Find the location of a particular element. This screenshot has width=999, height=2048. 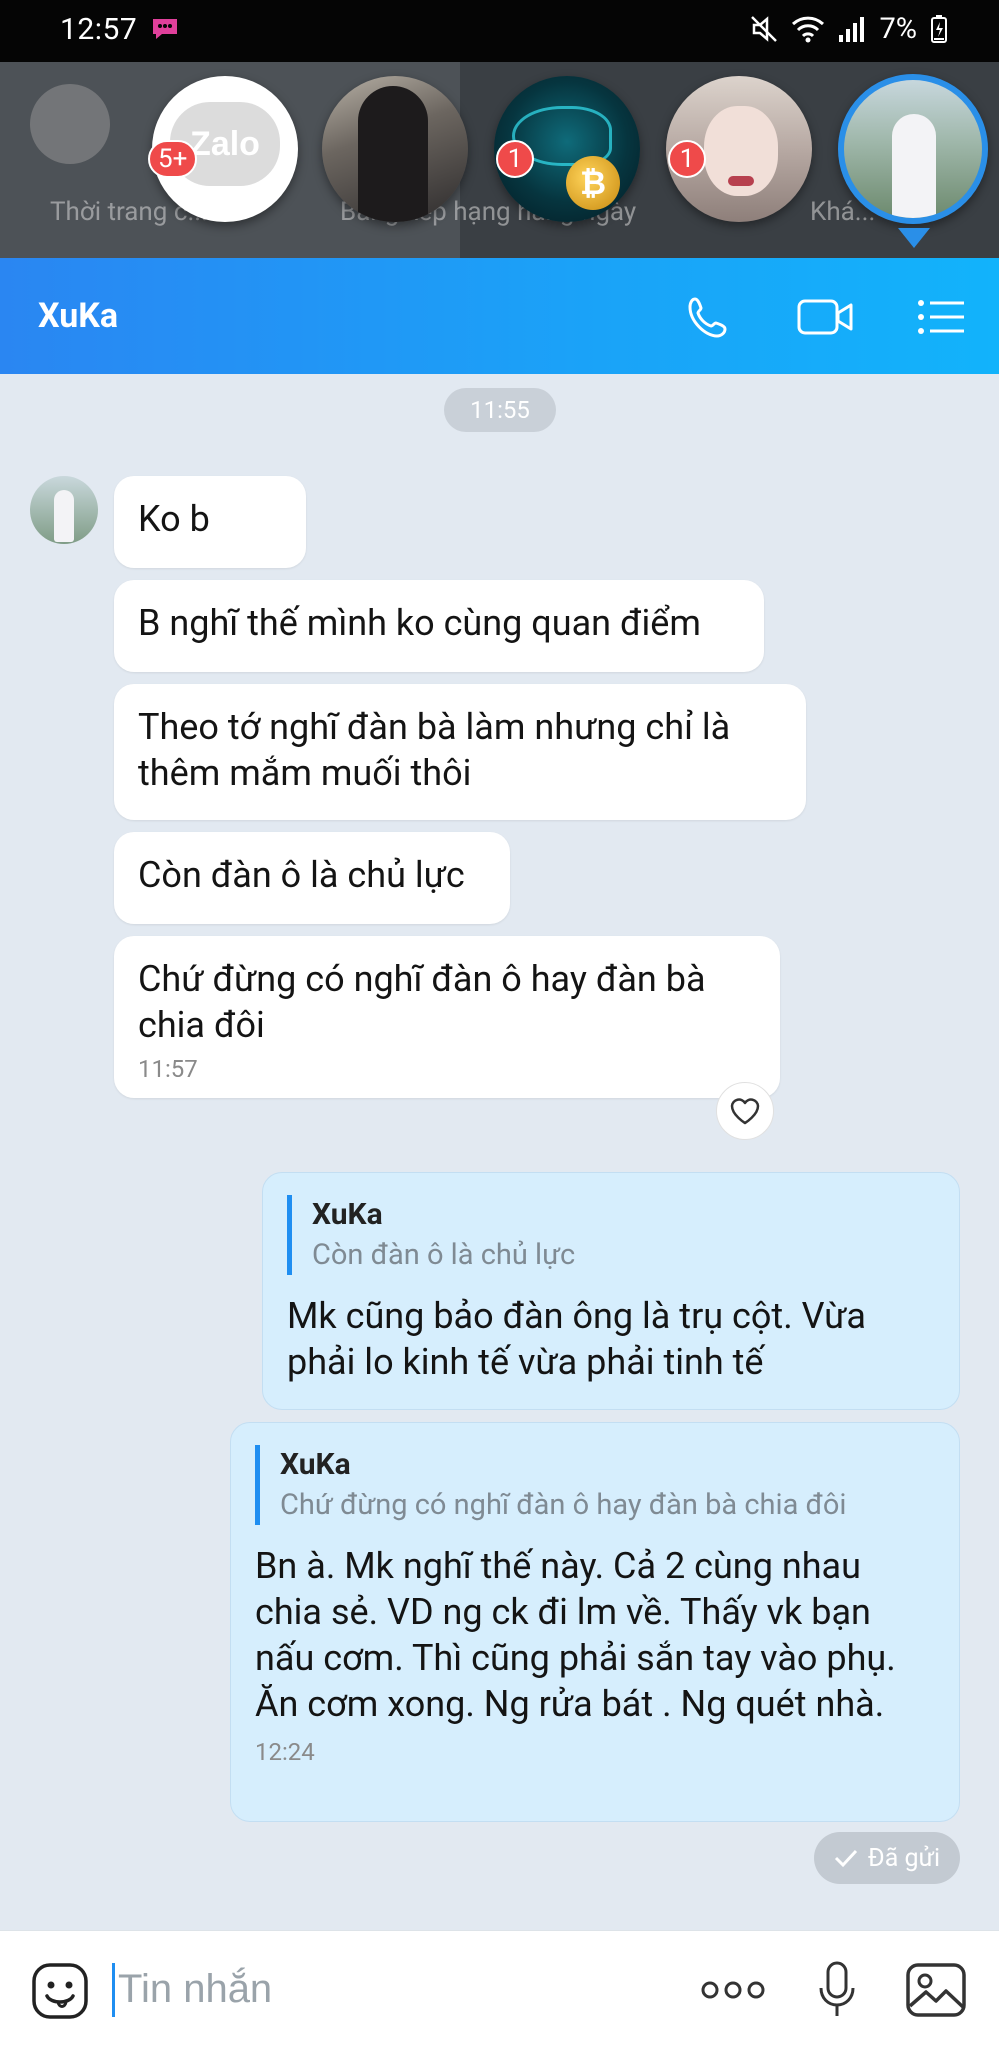

video-camera-icon is located at coordinates (825, 317).